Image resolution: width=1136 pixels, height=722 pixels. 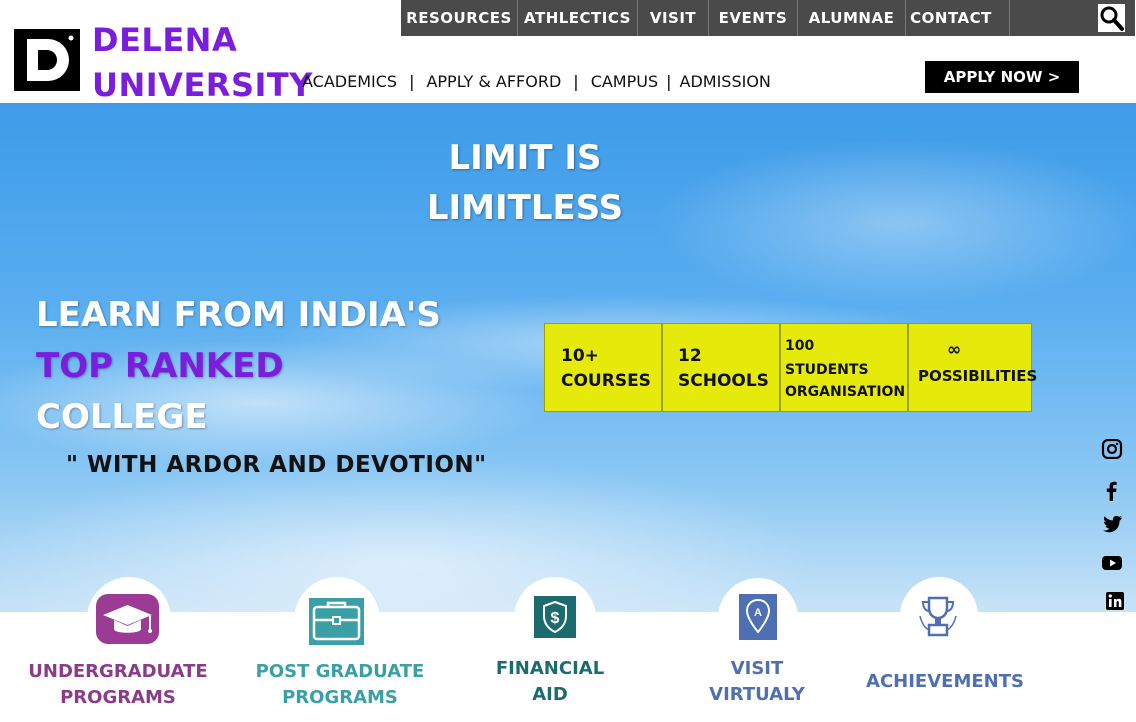 I want to click on search-button, so click(x=1111, y=18).